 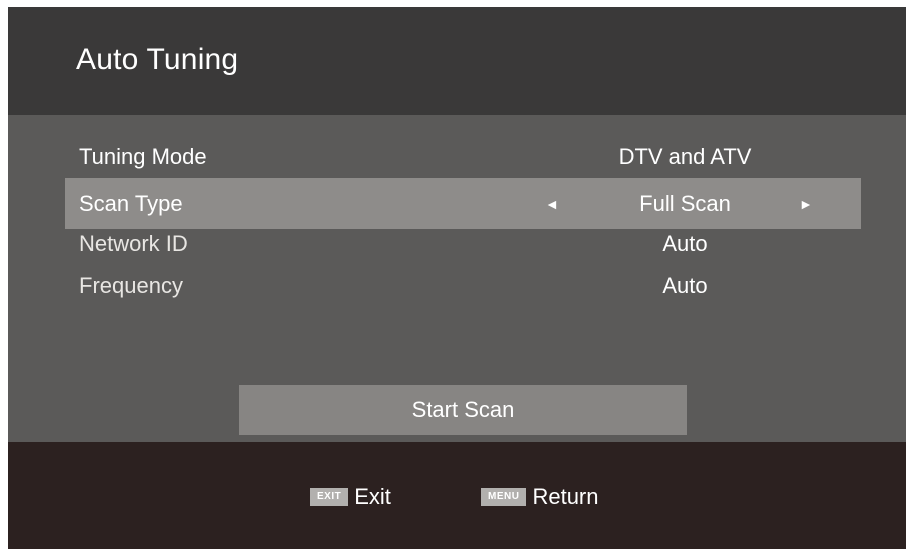 I want to click on start-scan-button: Start Scan, so click(x=463, y=410).